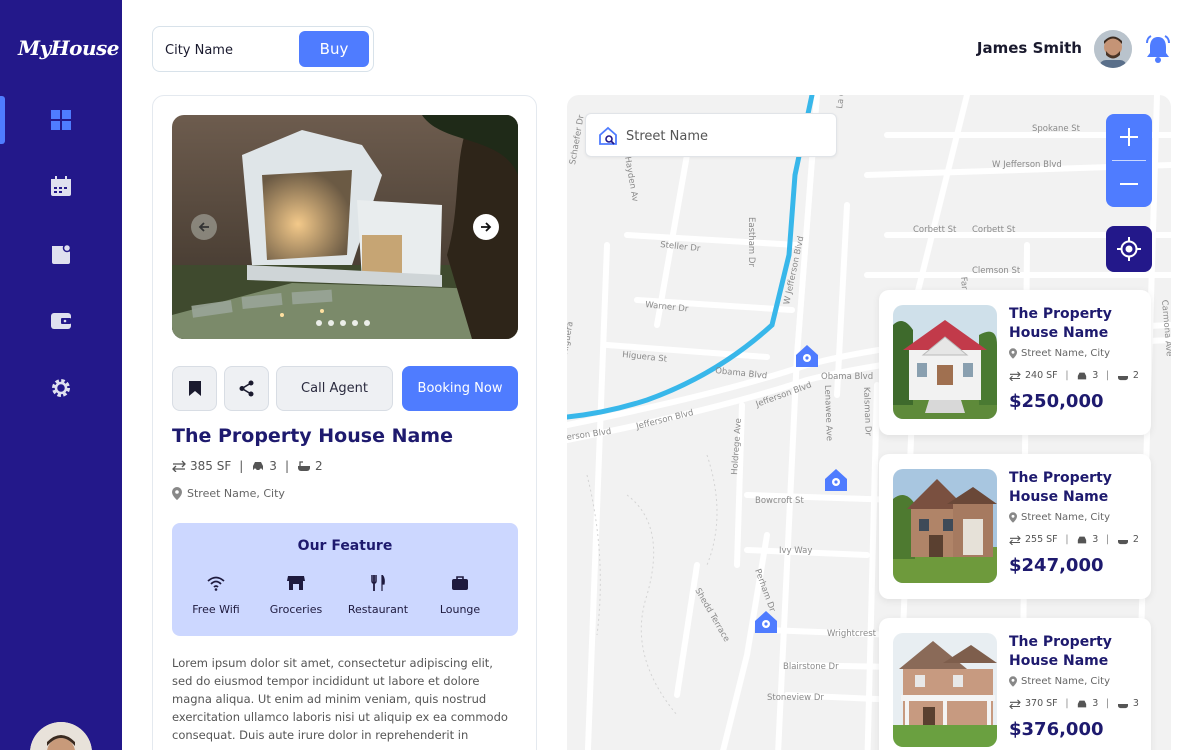 Image resolution: width=1200 pixels, height=750 pixels. What do you see at coordinates (1013, 517) in the screenshot?
I see `location-pin-icon` at bounding box center [1013, 517].